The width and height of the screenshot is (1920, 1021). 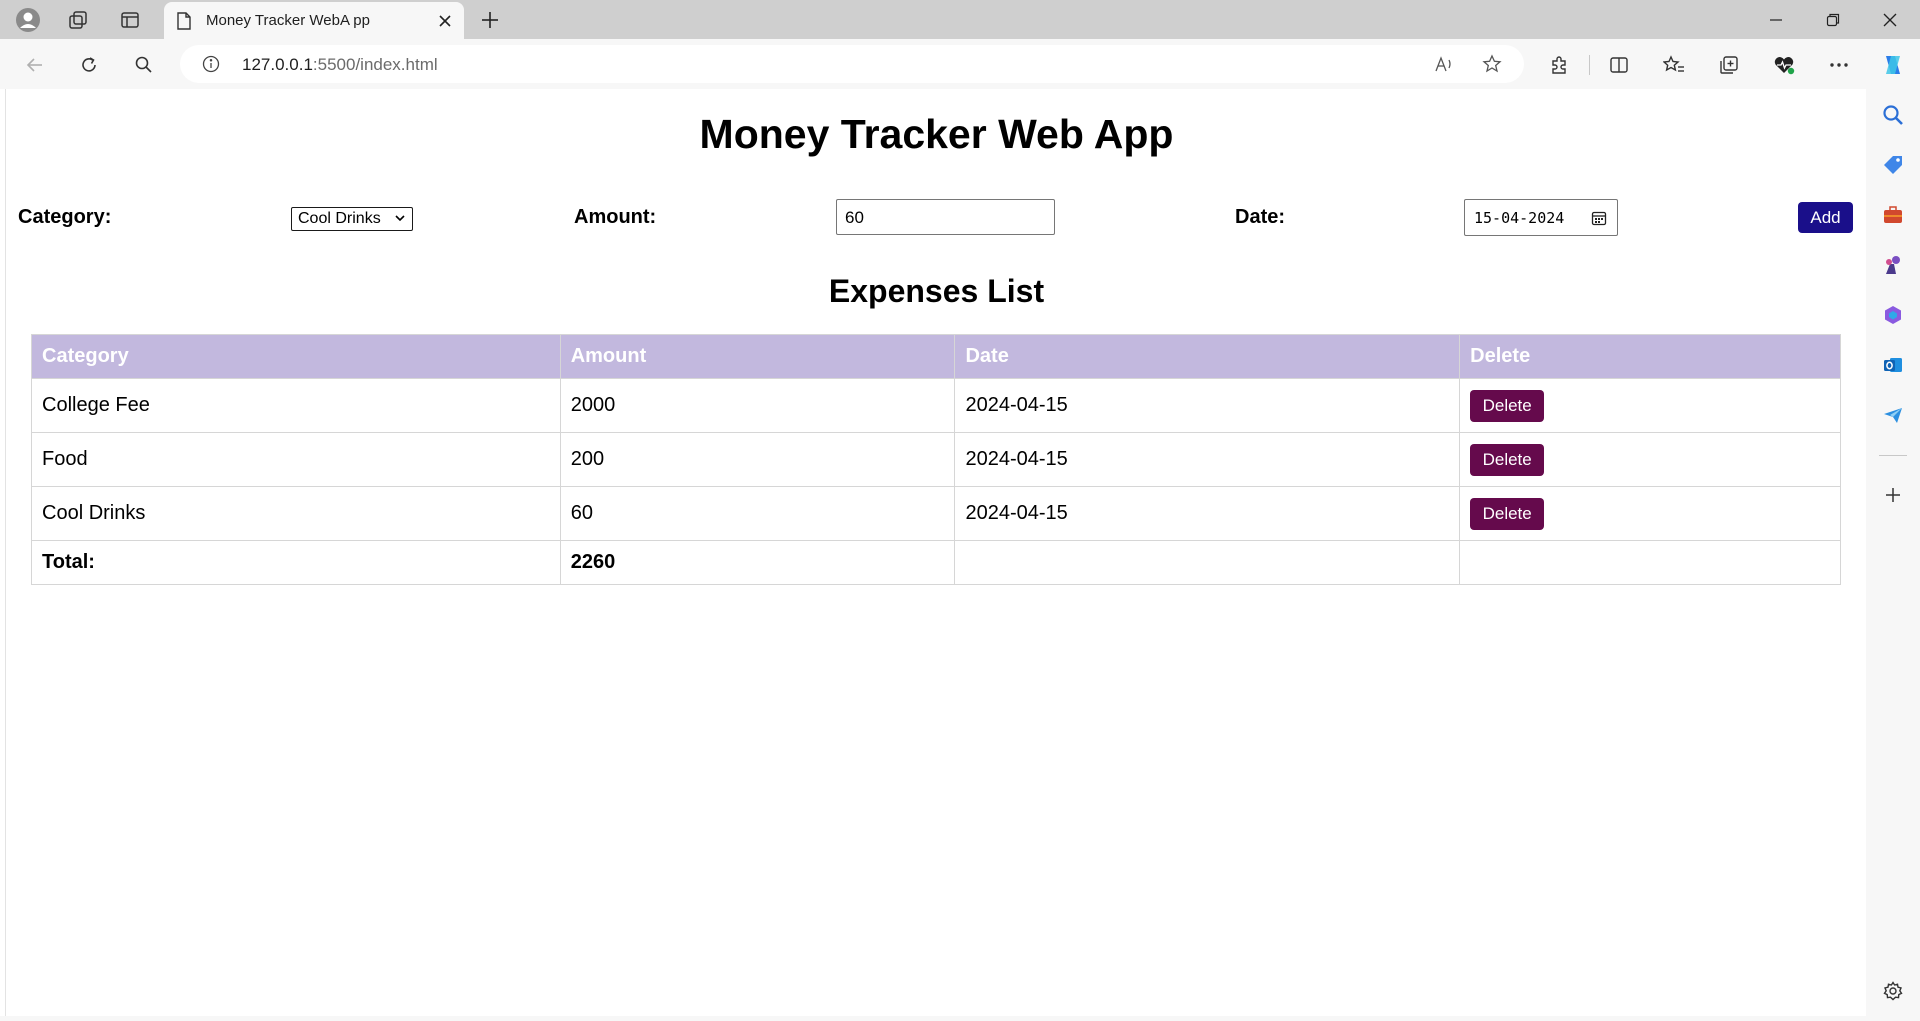 What do you see at coordinates (288, 20) in the screenshot?
I see `tab-title: Money Tracker WebA pp` at bounding box center [288, 20].